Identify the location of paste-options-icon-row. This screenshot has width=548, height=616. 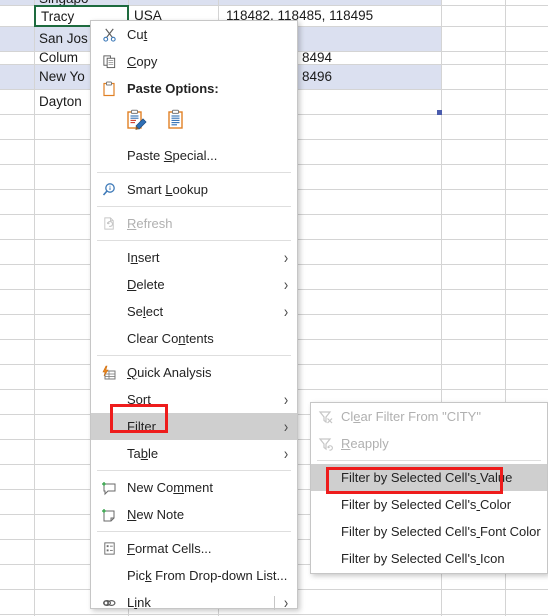
(194, 122).